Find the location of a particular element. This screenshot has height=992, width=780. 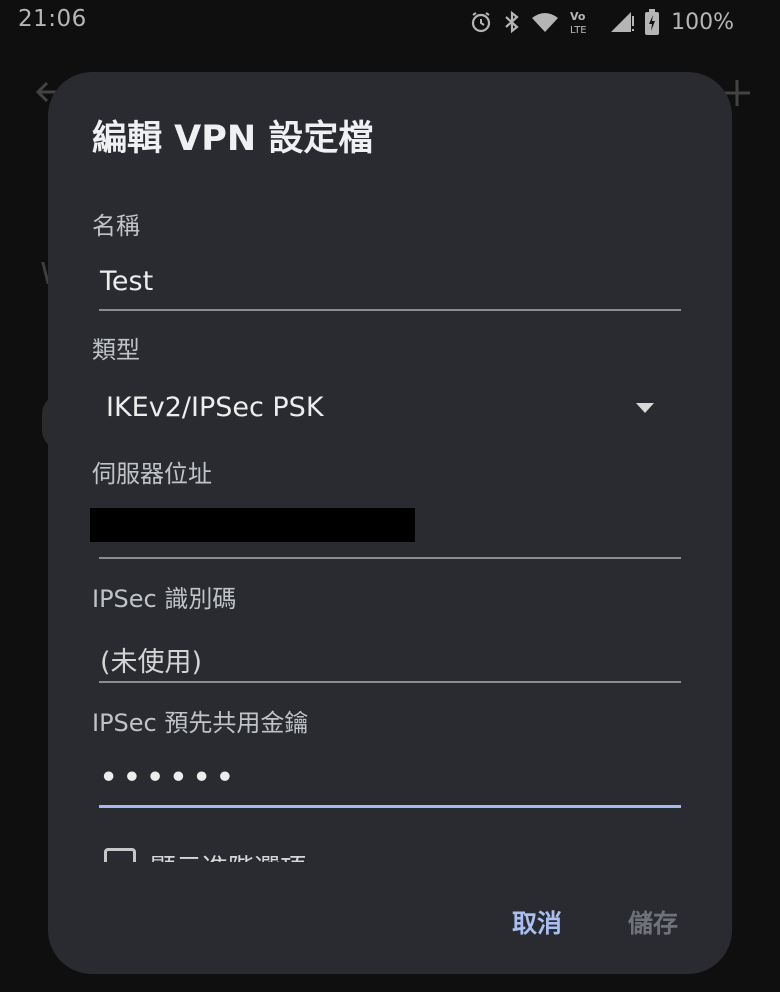

ipsec-psk-underline is located at coordinates (390, 806).